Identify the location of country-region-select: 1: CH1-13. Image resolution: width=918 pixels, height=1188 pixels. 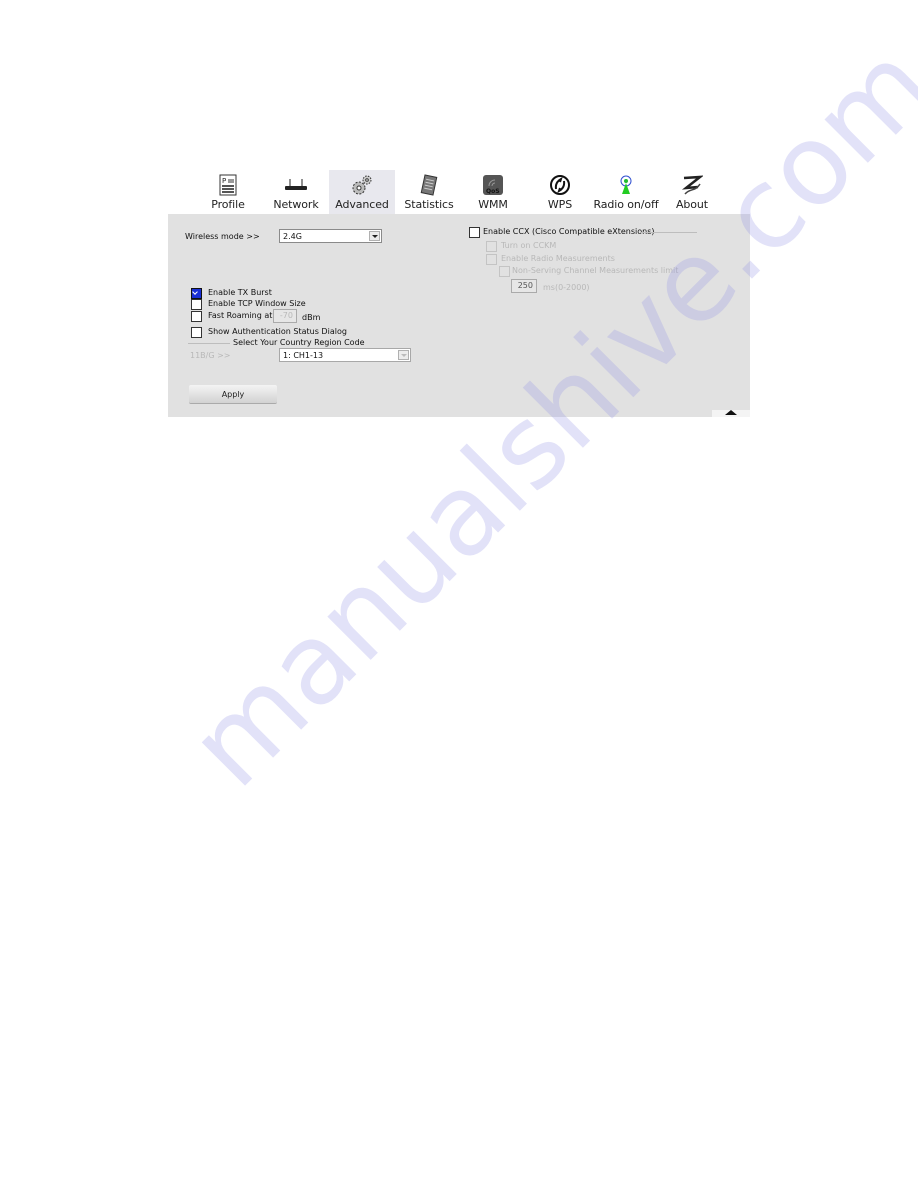
(345, 355).